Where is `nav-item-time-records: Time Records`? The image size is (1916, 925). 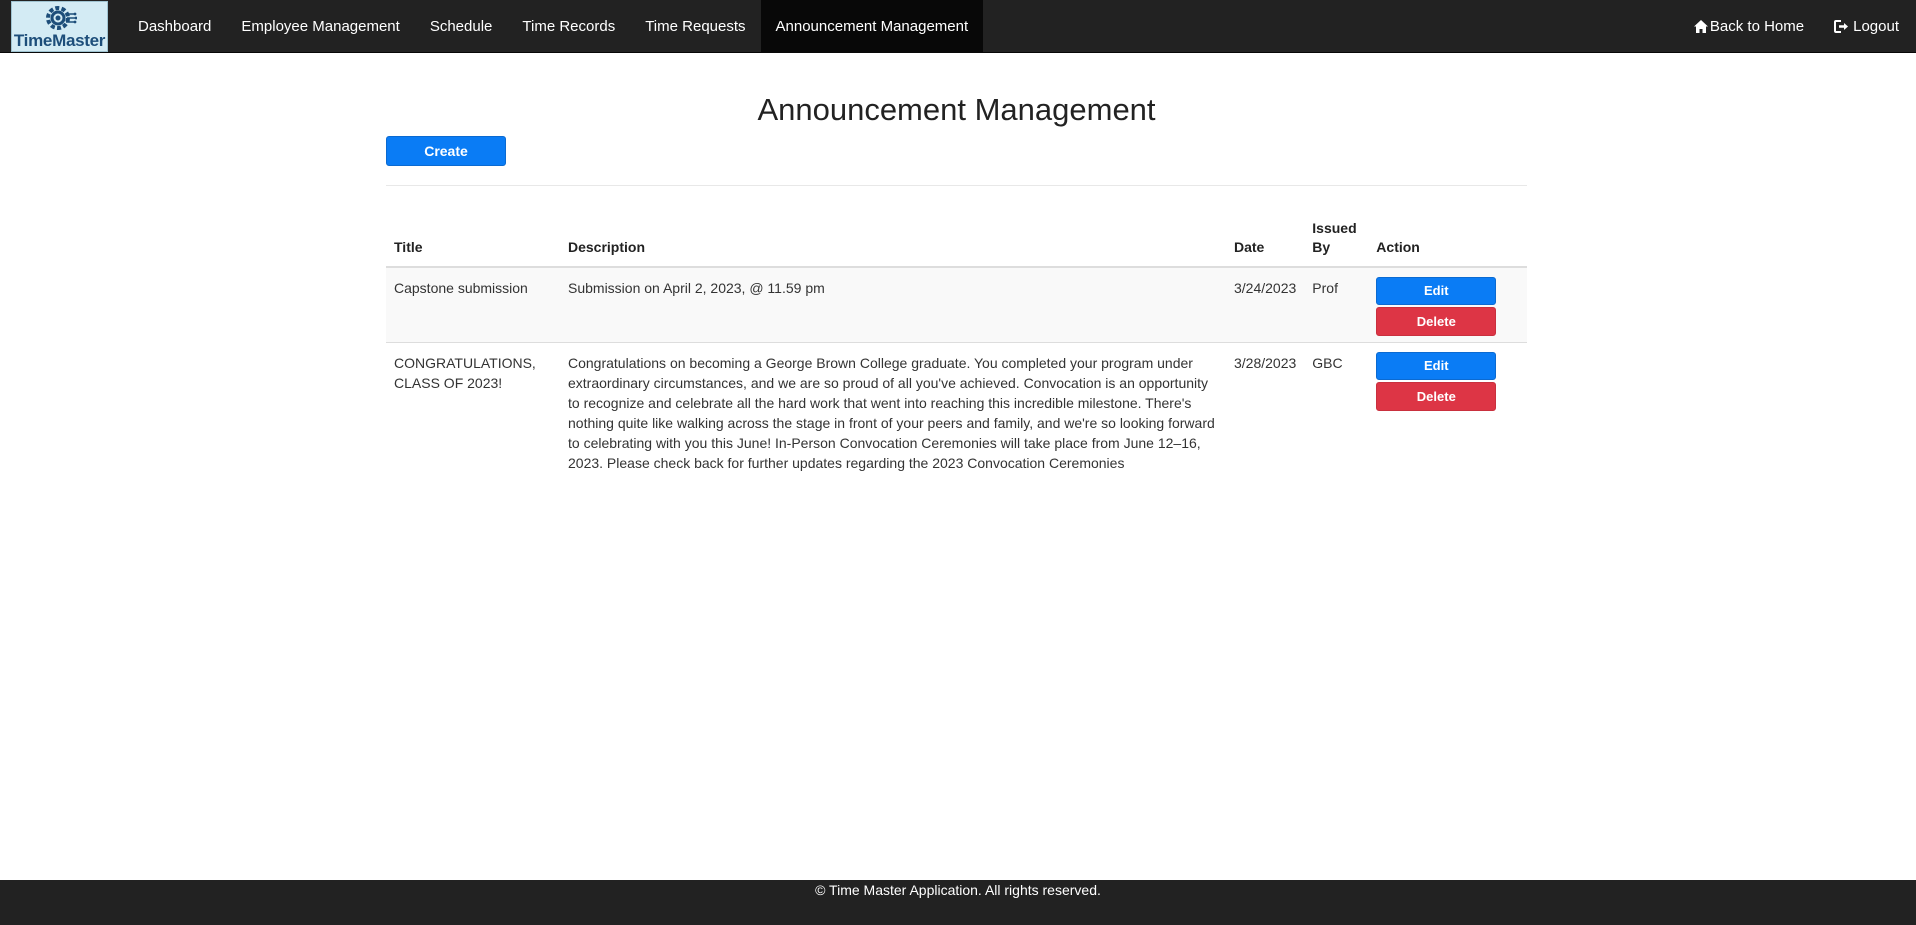 nav-item-time-records: Time Records is located at coordinates (568, 26).